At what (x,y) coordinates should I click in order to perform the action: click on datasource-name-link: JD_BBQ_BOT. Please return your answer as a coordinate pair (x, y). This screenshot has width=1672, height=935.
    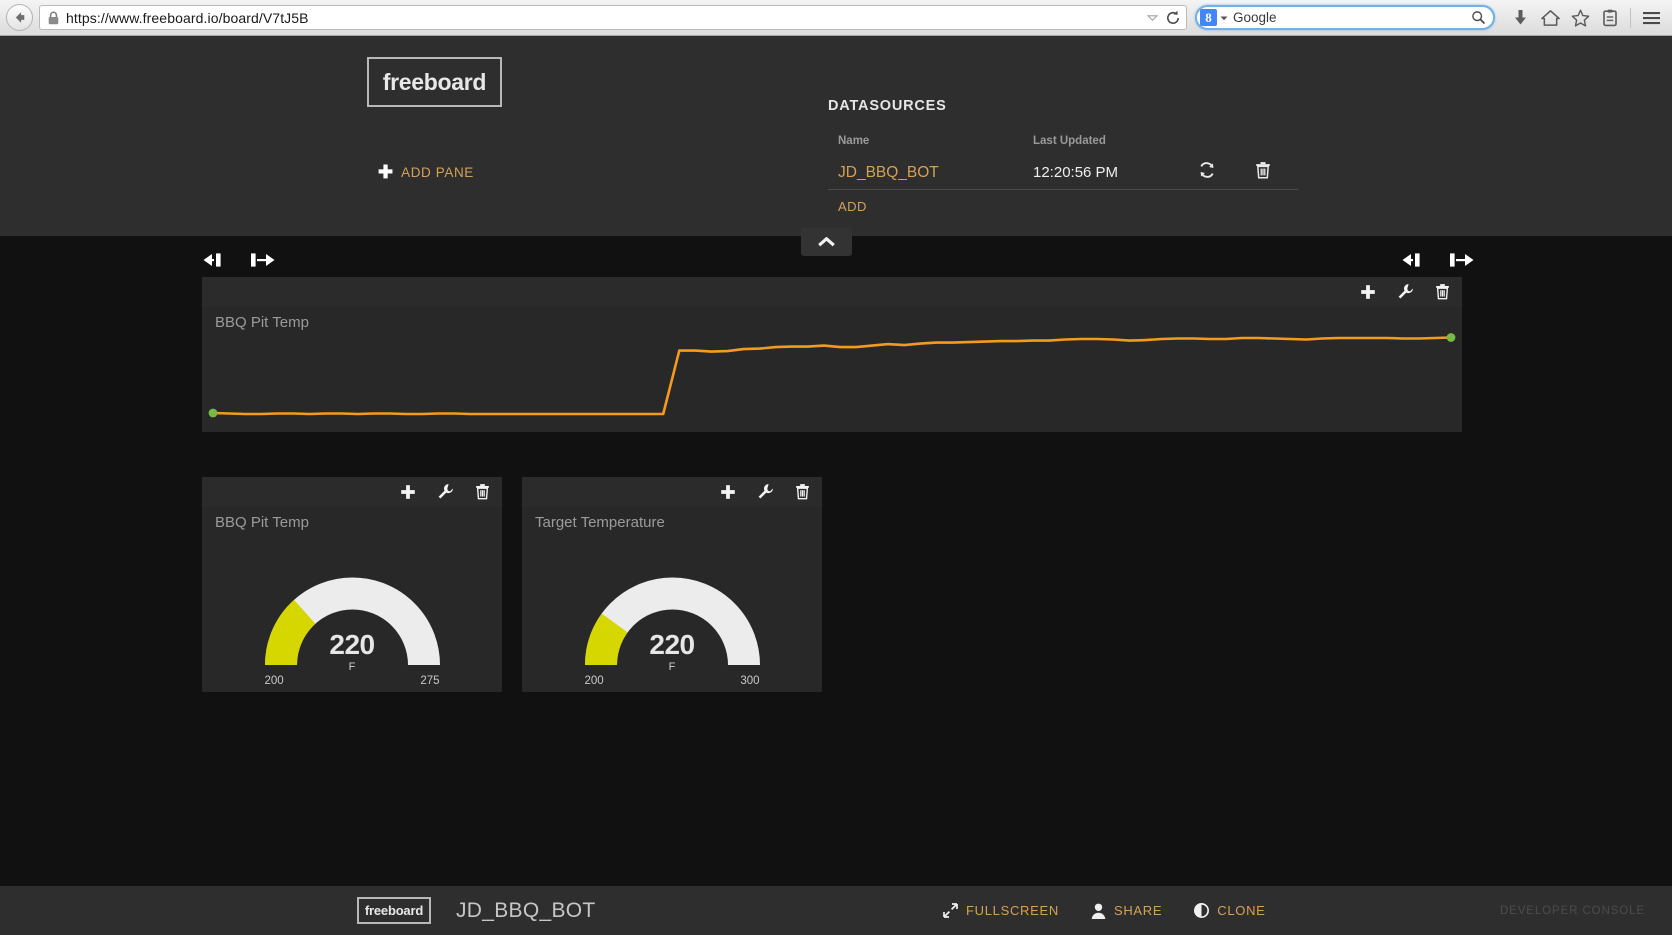
    Looking at the image, I should click on (888, 172).